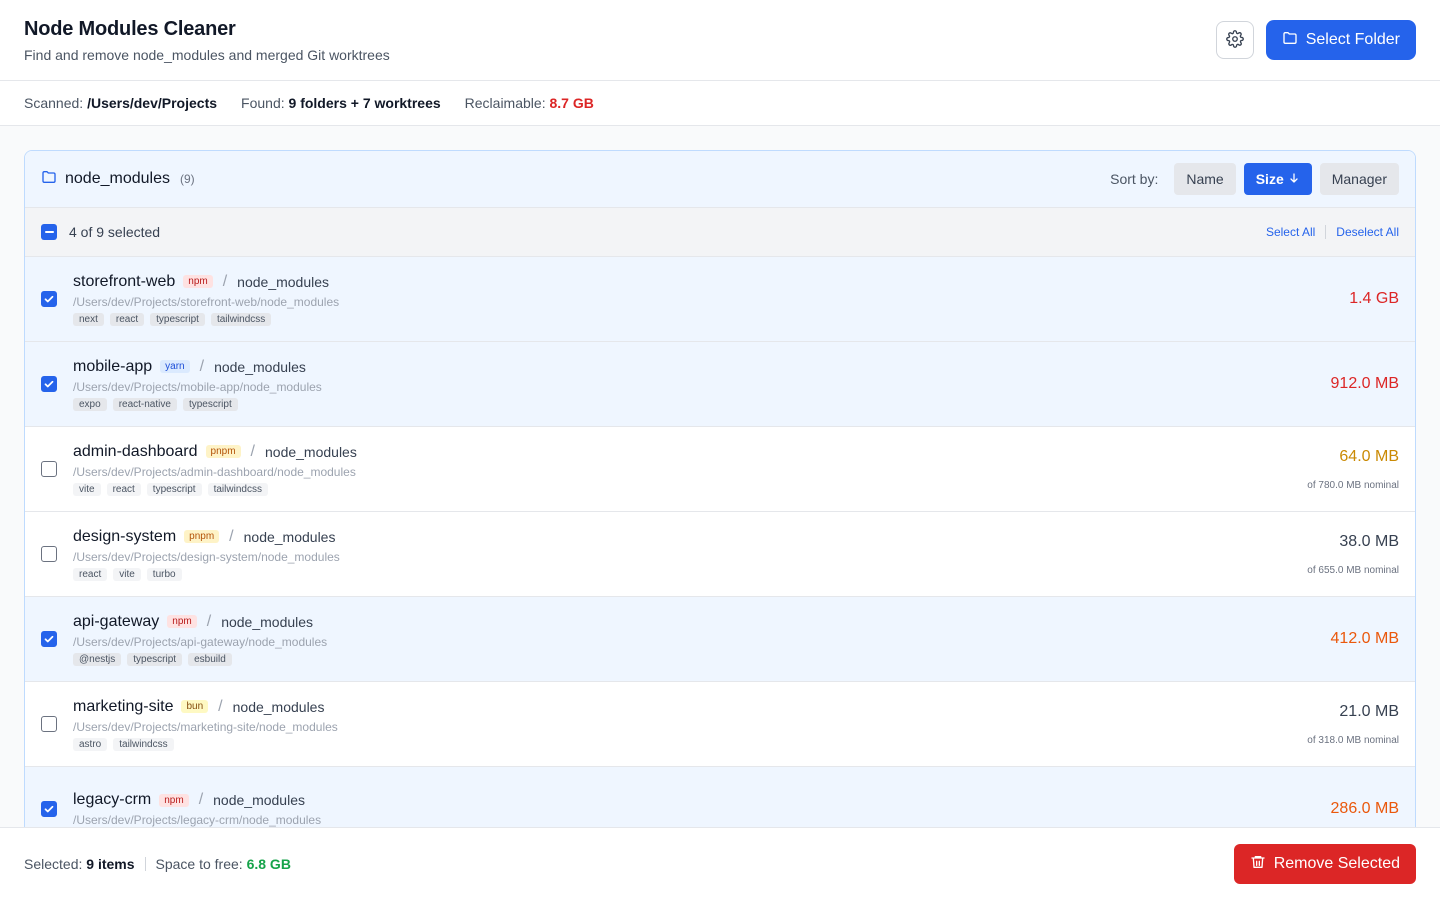 This screenshot has width=1440, height=900. I want to click on dependency-tag: turbo, so click(164, 574).